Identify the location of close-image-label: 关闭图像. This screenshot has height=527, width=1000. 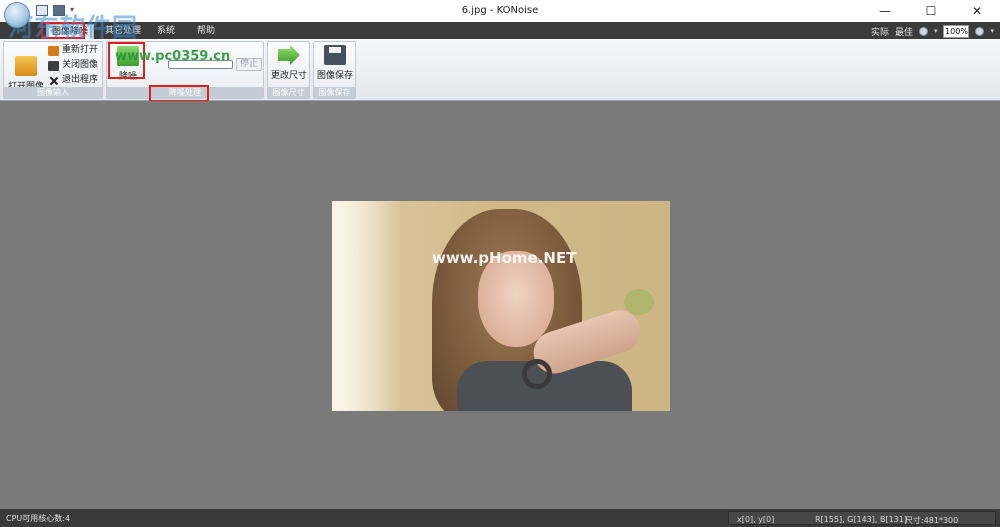
(80, 65).